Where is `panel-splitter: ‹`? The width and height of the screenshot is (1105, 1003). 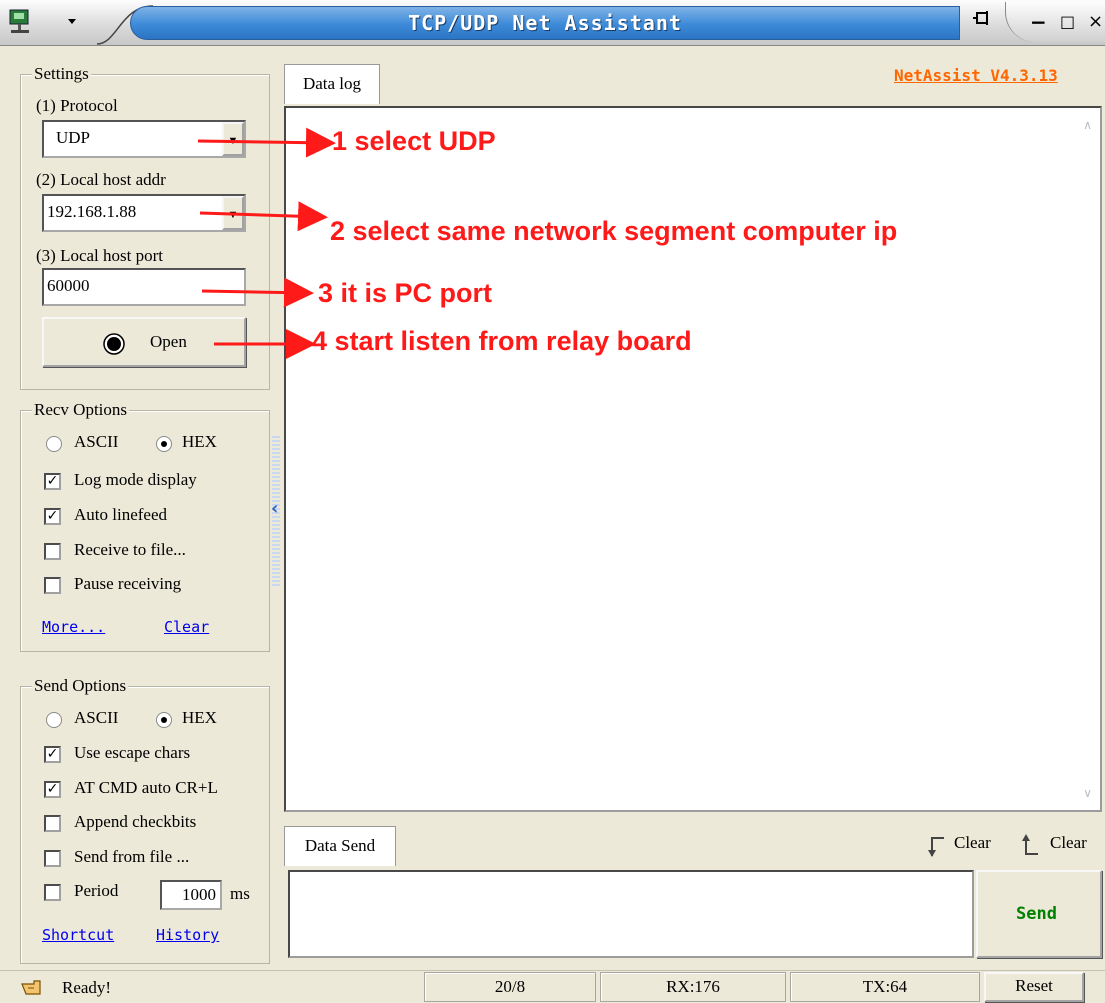 panel-splitter: ‹ is located at coordinates (275, 511).